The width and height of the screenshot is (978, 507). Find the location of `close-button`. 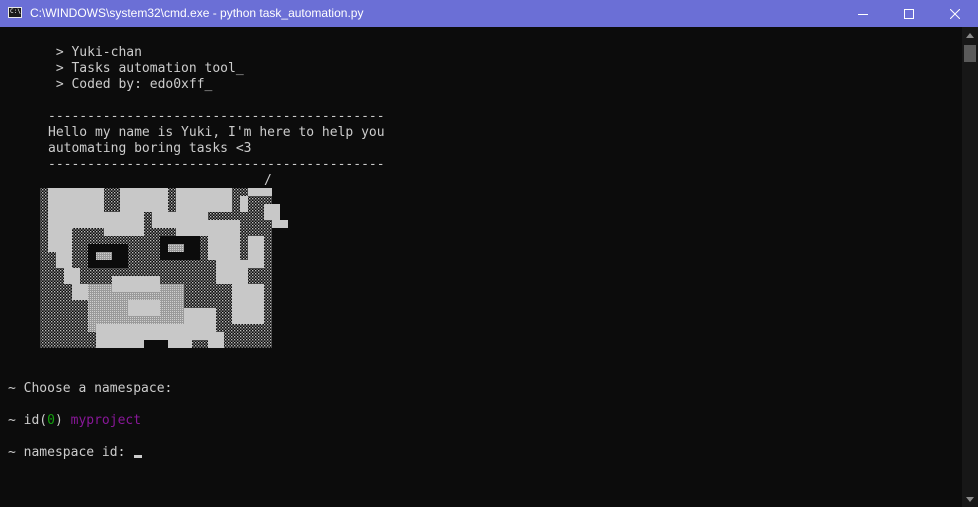

close-button is located at coordinates (955, 13).